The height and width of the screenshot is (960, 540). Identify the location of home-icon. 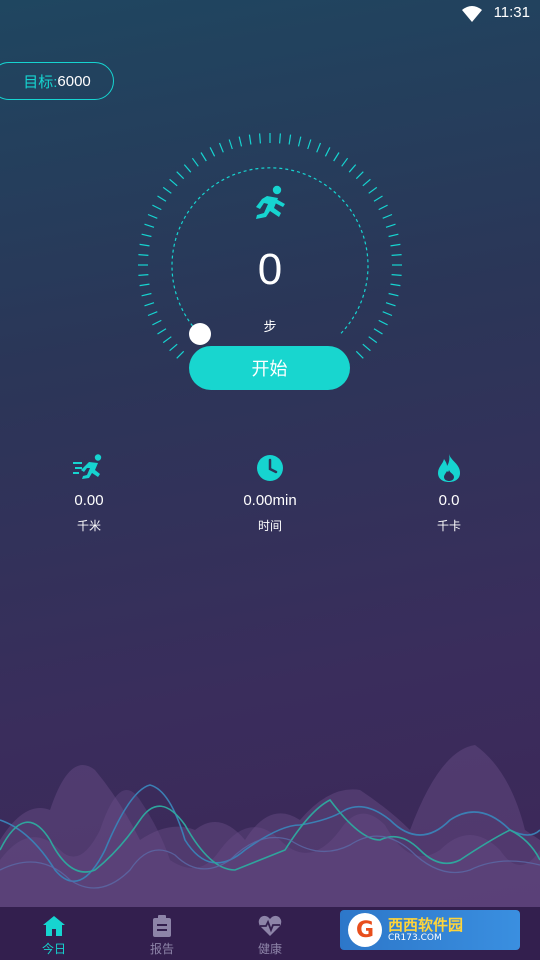
(54, 926).